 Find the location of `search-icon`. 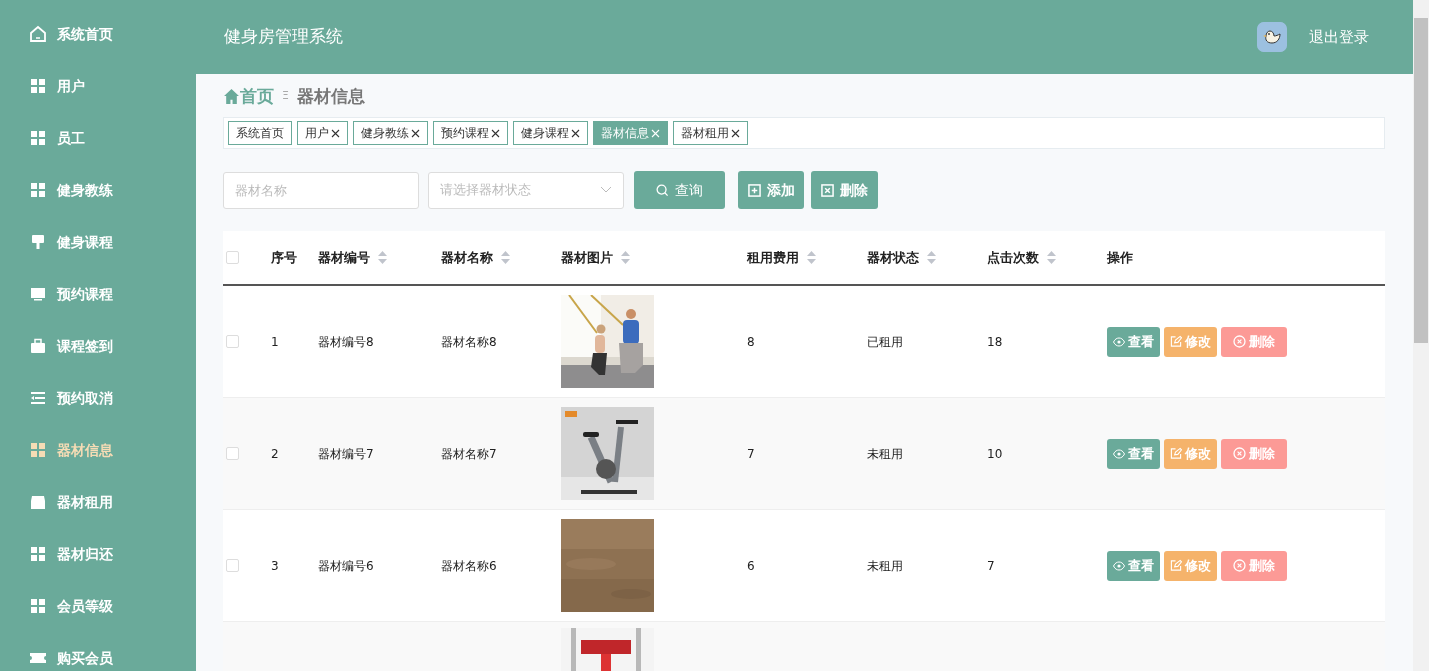

search-icon is located at coordinates (662, 190).